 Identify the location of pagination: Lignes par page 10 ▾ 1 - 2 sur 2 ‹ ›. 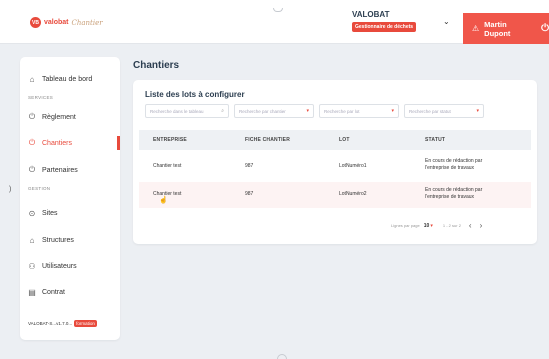
(436, 225).